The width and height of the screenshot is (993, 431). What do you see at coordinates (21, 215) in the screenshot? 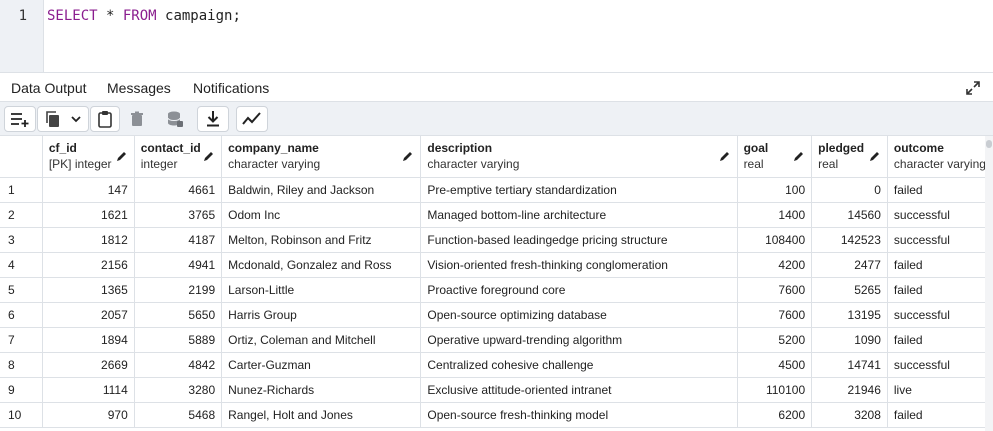
I see `row-number: 2` at bounding box center [21, 215].